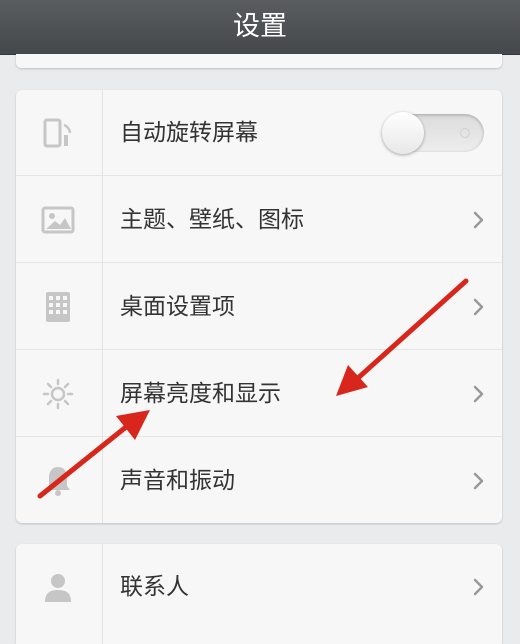 The image size is (520, 644). Describe the element at coordinates (58, 394) in the screenshot. I see `brightness-icon` at that location.